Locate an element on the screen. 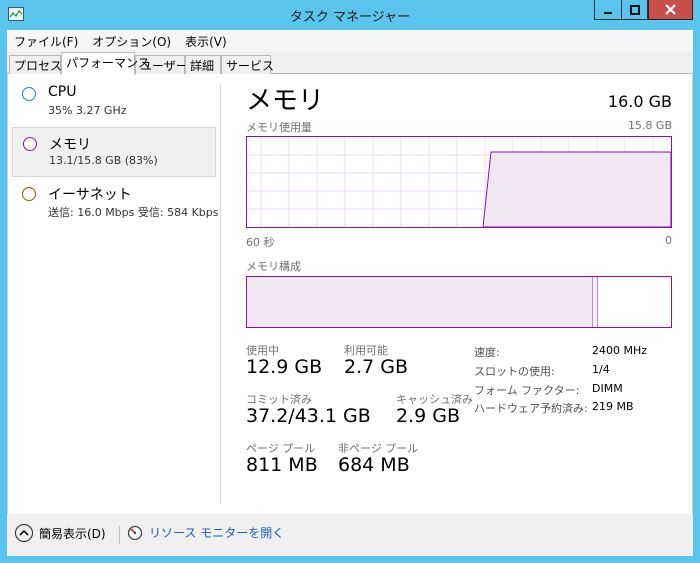 The height and width of the screenshot is (563, 700). form-factor-value: DIMM is located at coordinates (607, 388).